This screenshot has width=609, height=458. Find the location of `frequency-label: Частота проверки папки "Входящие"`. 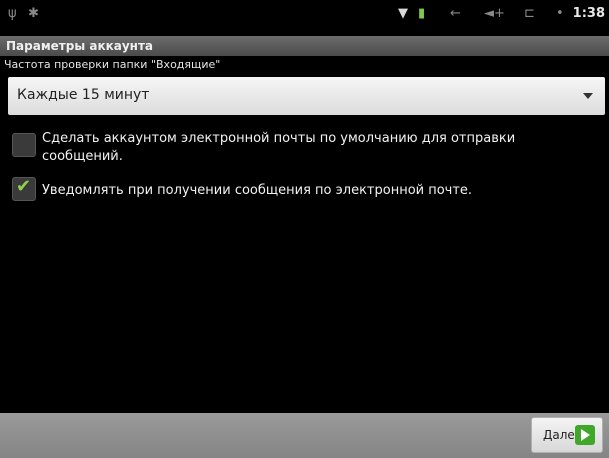

frequency-label: Частота проверки папки "Входящие" is located at coordinates (112, 64).